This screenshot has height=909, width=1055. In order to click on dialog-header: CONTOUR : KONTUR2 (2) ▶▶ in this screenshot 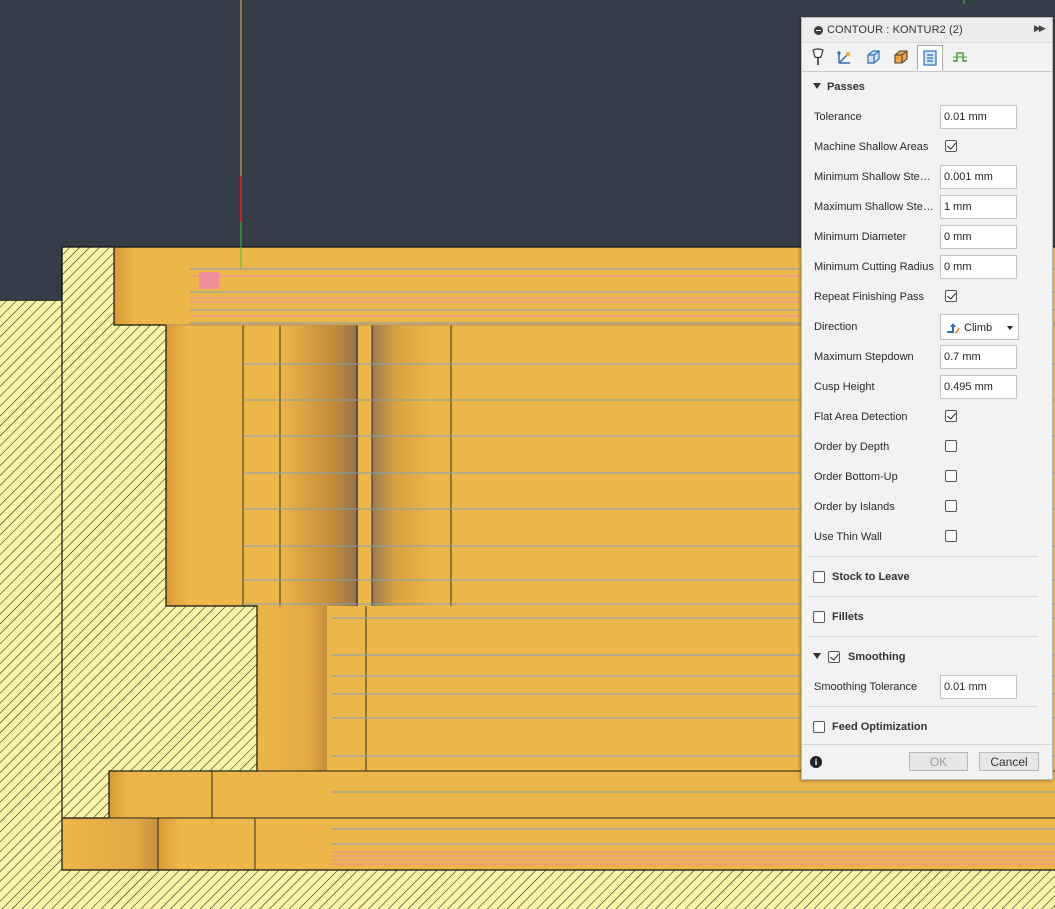, I will do `click(927, 30)`.